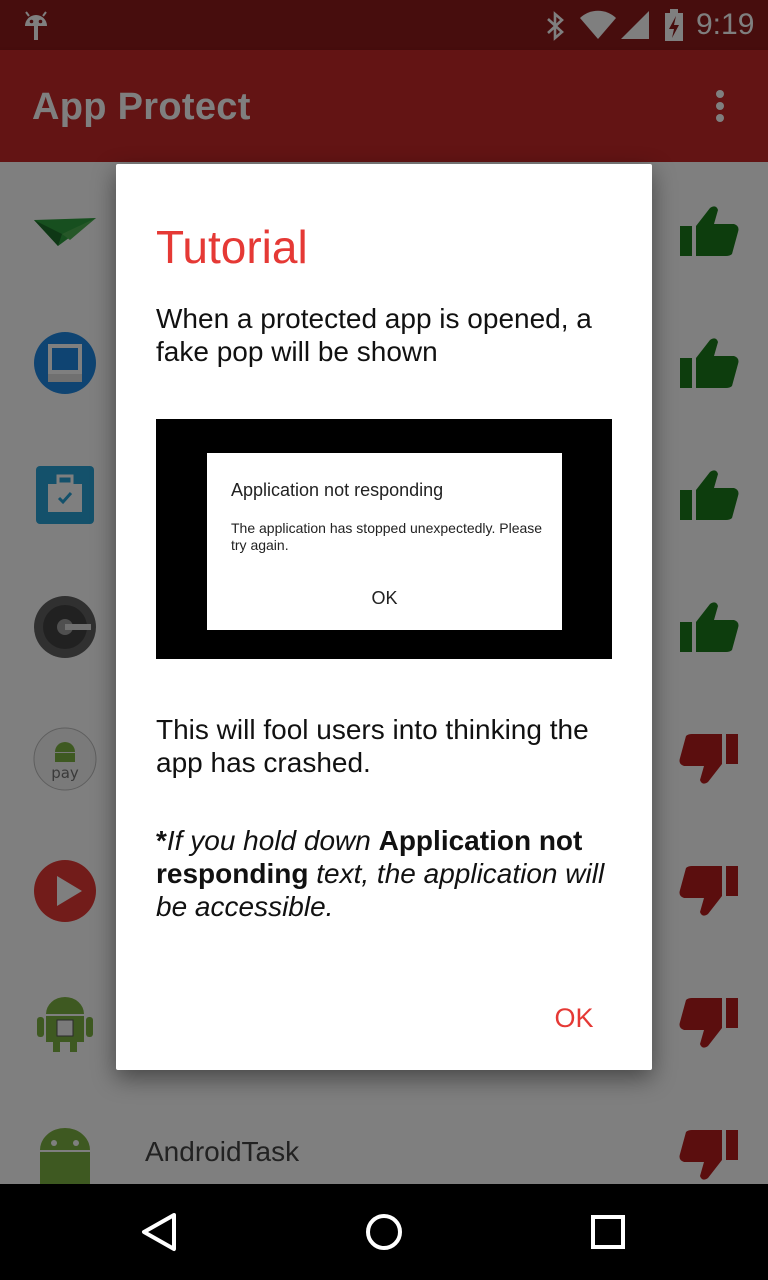  Describe the element at coordinates (574, 1018) in the screenshot. I see `dialog-ok-button: OK` at that location.